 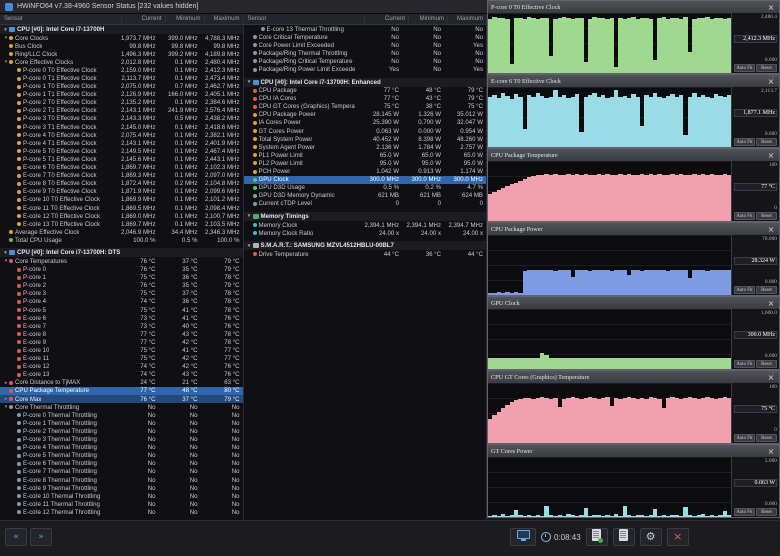 What do you see at coordinates (365, 254) in the screenshot?
I see `sensor-row: Drive Temperature 44 °C 36 °C 44 °C` at bounding box center [365, 254].